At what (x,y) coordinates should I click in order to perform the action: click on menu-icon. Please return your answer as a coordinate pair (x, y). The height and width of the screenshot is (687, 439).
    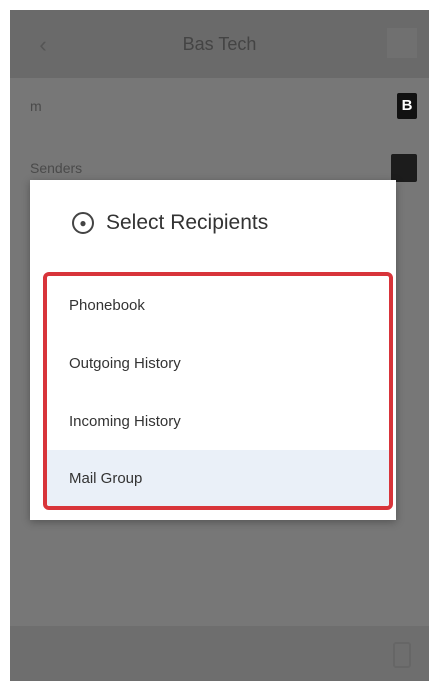
    Looking at the image, I should click on (402, 43).